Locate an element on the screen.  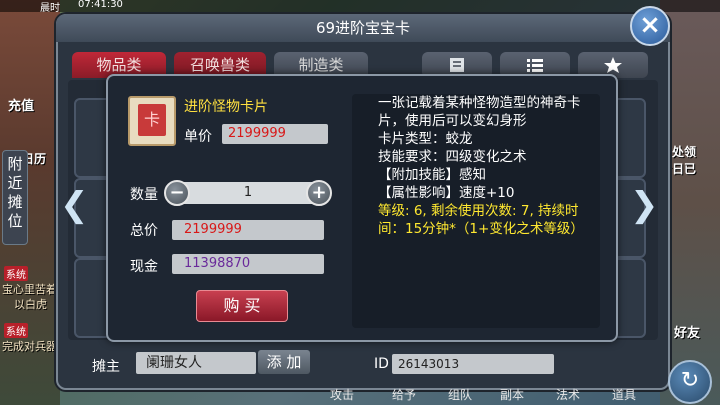
add-friend-button: 添 加 is located at coordinates (284, 362).